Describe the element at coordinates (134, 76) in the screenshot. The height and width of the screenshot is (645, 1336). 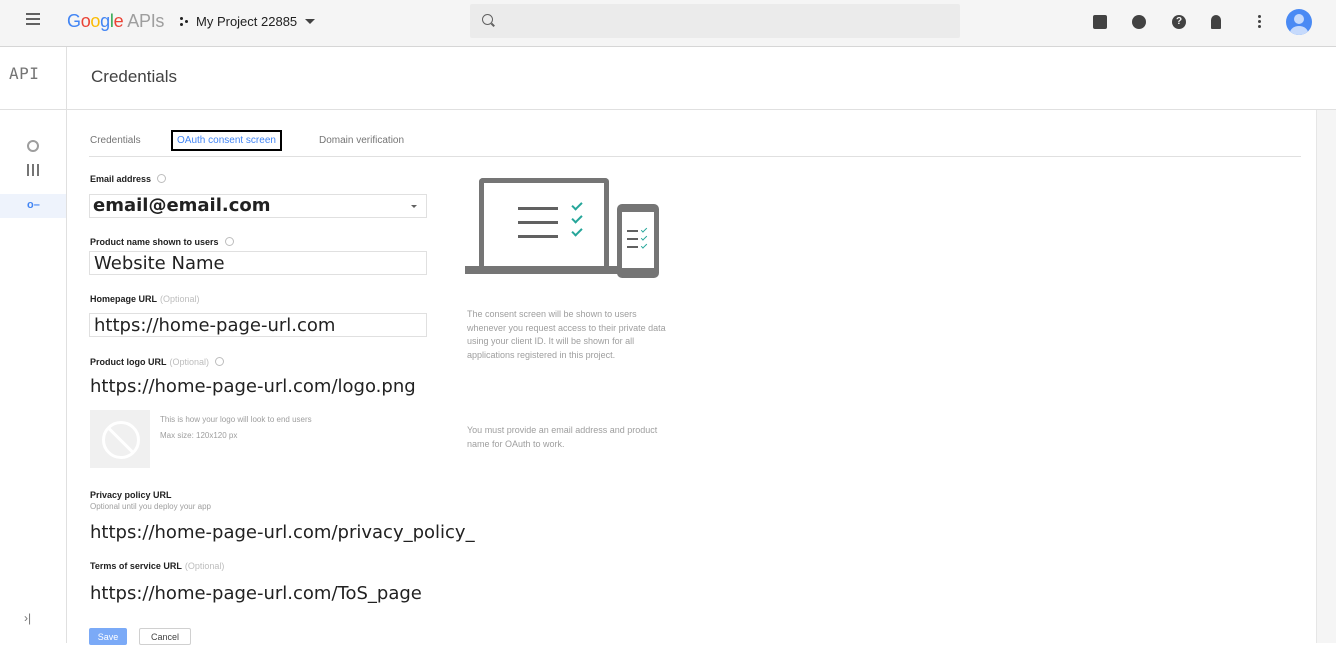
I see `page-title: Credentials` at that location.